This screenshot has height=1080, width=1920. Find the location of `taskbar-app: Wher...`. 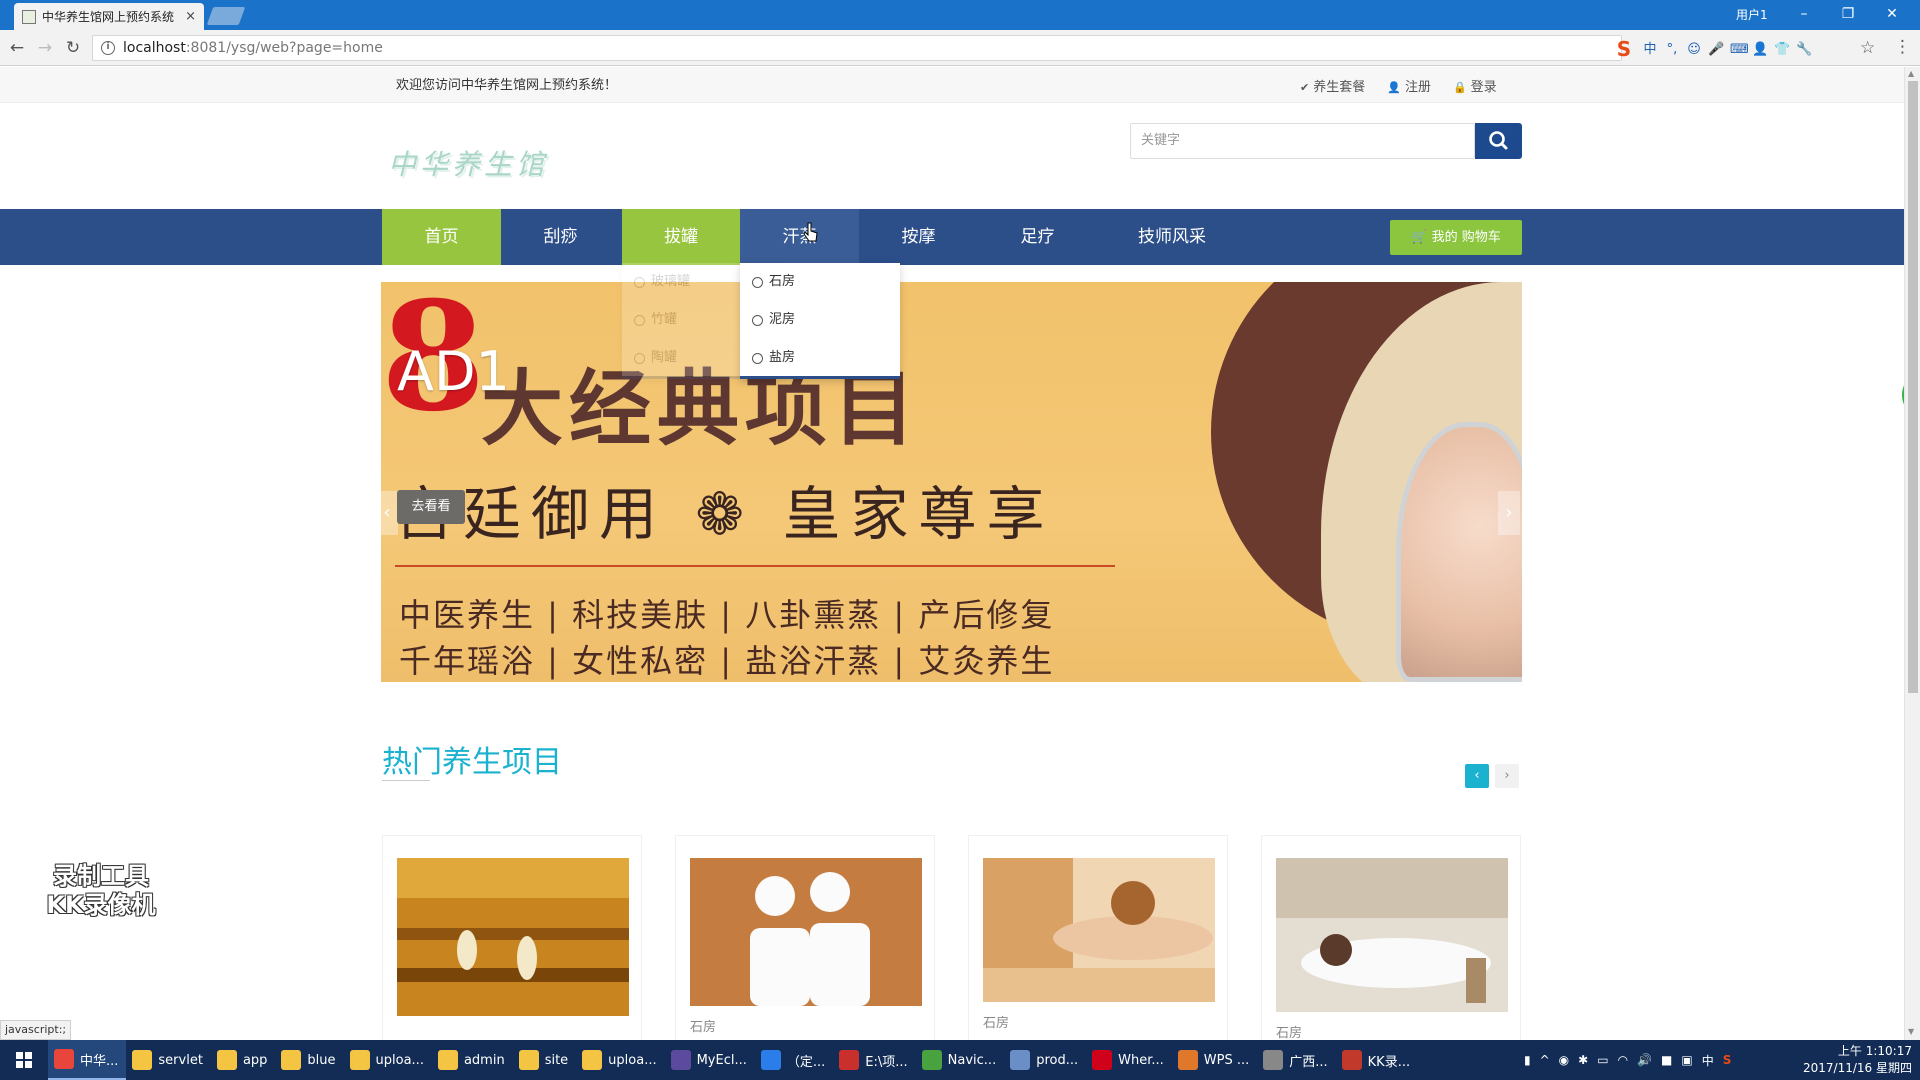

taskbar-app: Wher... is located at coordinates (1129, 1060).